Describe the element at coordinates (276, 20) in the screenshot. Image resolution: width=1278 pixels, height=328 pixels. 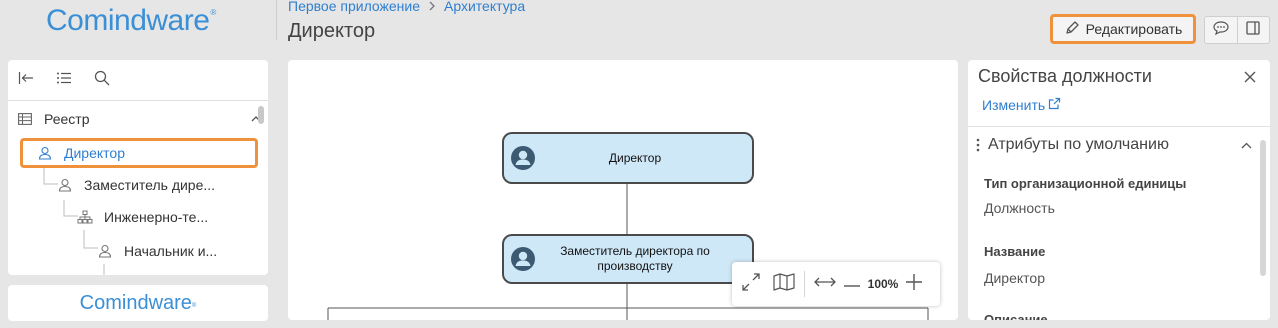
I see `header-divider` at that location.